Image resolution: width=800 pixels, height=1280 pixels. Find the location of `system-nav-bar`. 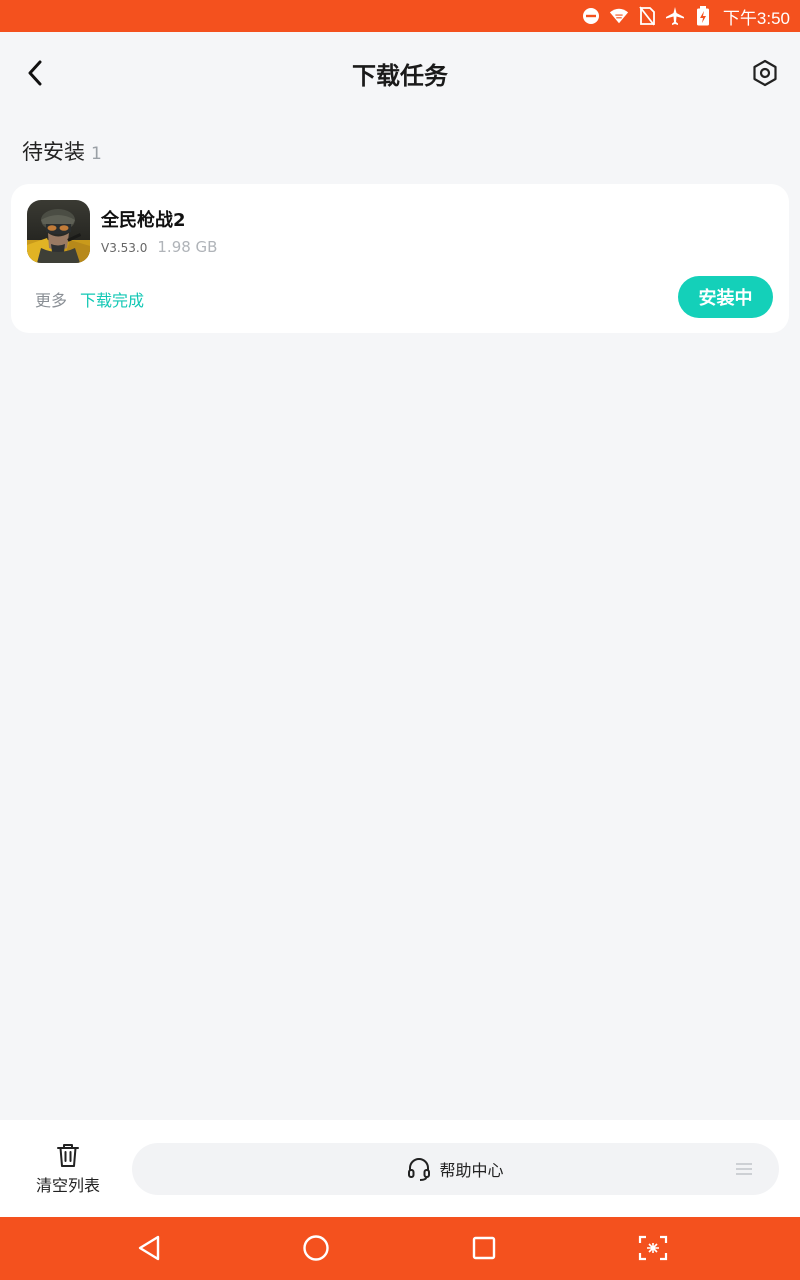

system-nav-bar is located at coordinates (400, 1248).